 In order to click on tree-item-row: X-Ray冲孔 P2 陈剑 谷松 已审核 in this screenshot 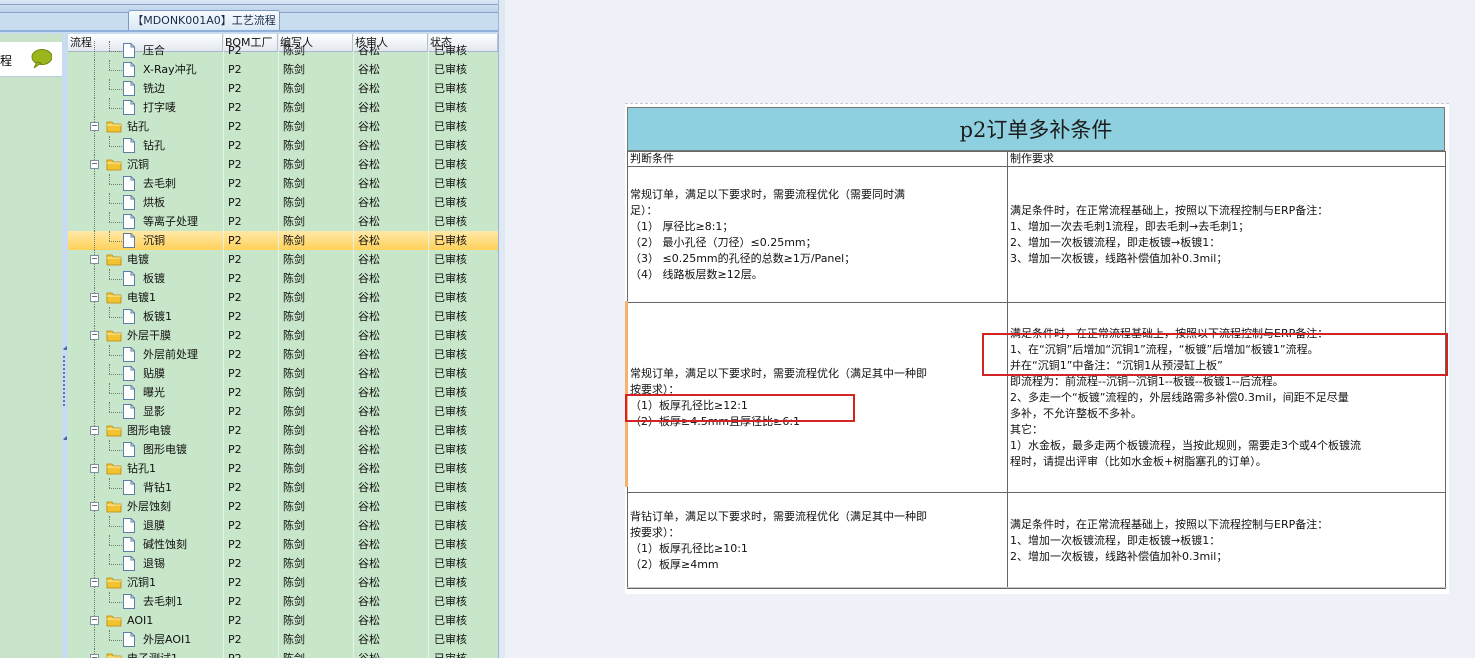, I will do `click(283, 69)`.